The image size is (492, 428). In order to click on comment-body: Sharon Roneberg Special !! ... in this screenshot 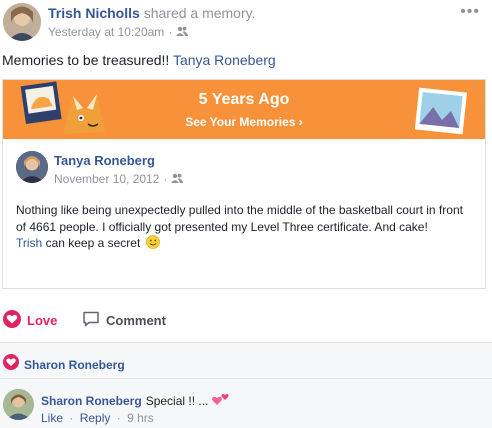, I will do `click(136, 400)`.